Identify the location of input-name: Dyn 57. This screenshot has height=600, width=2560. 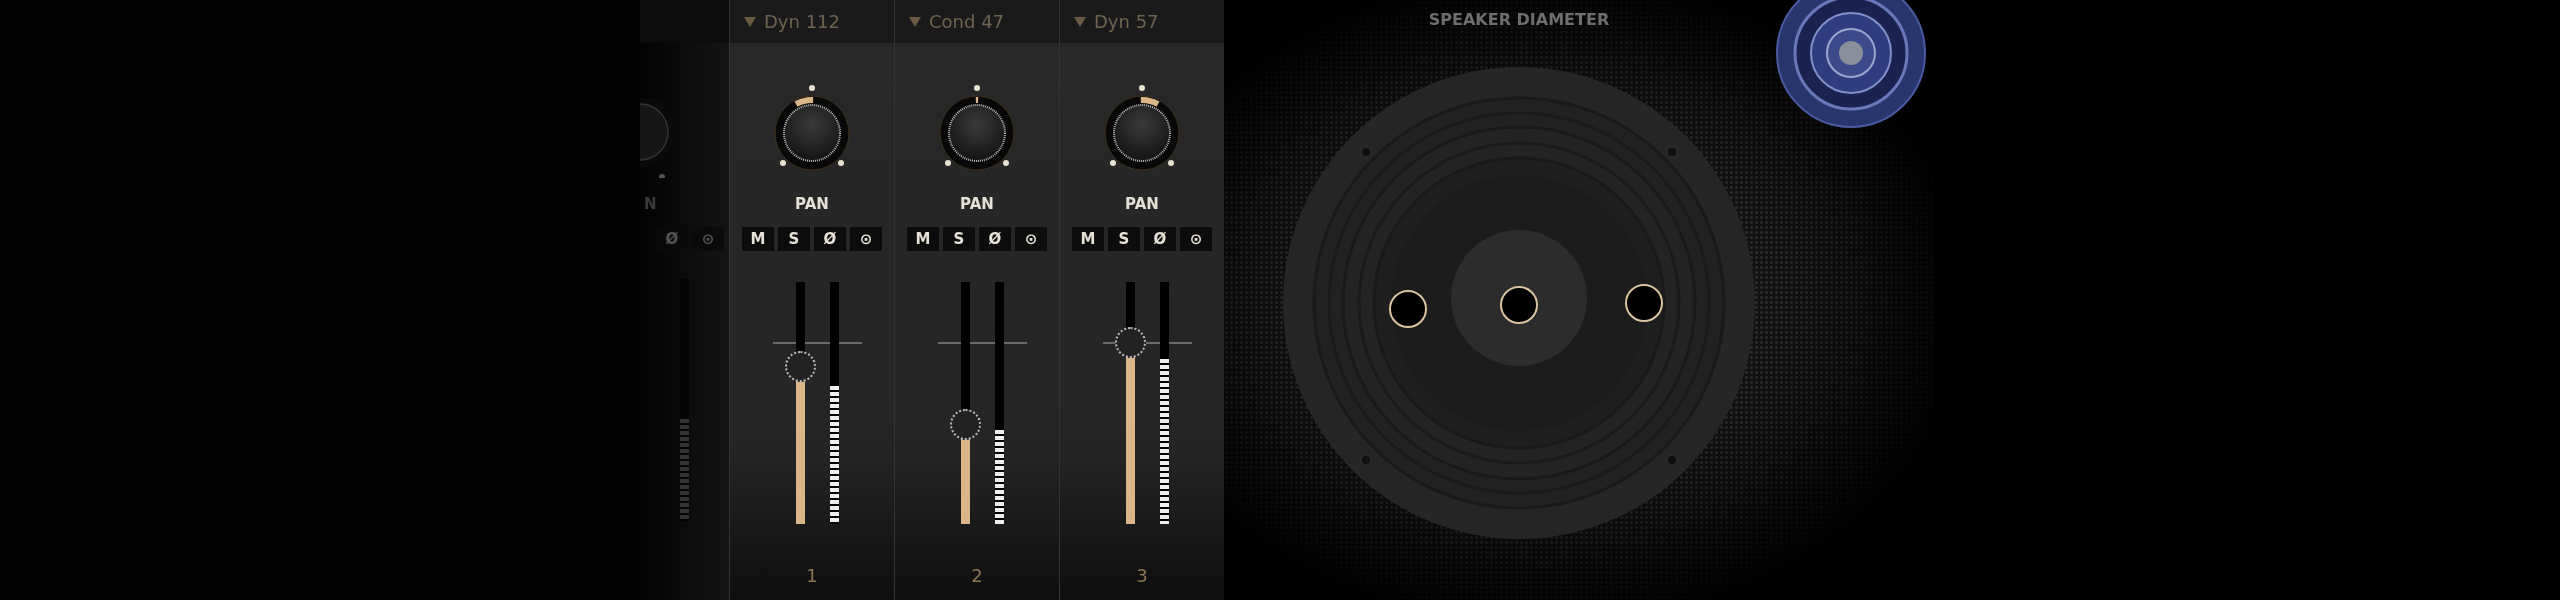
(1126, 21).